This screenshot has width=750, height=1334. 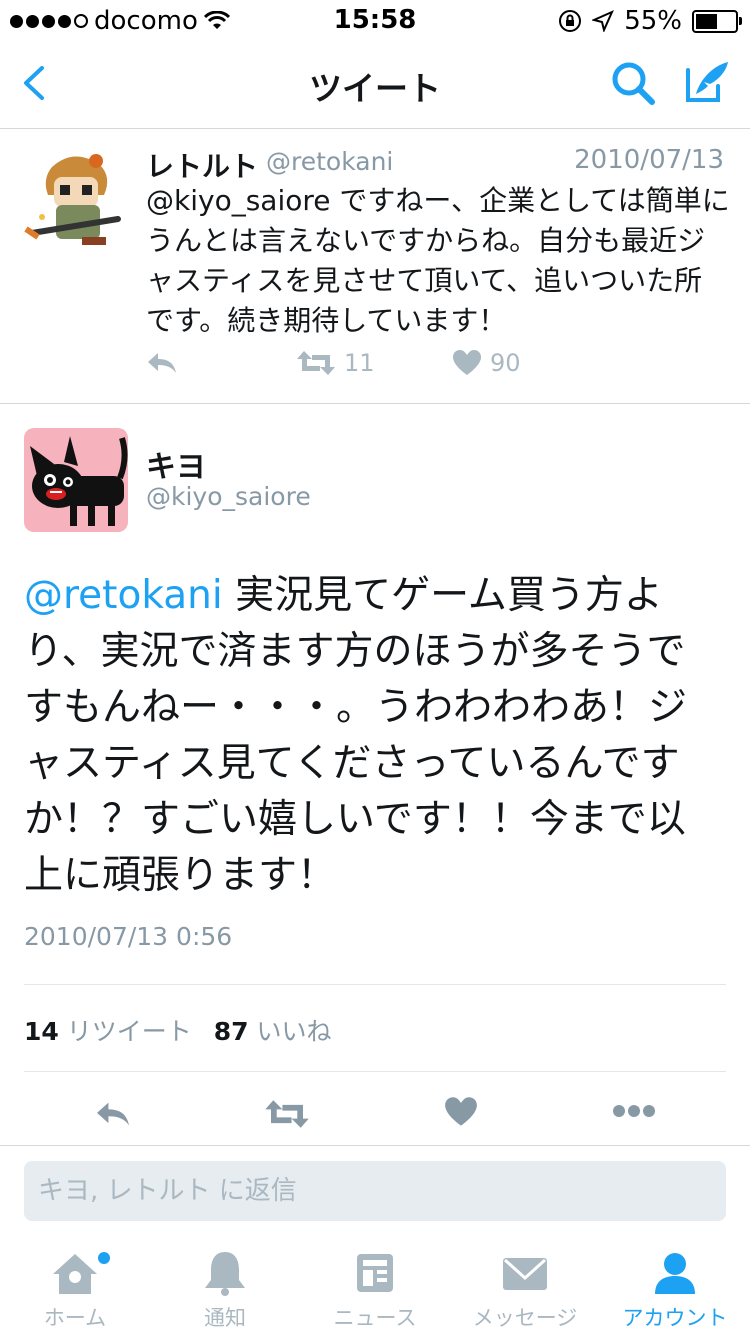 I want to click on like-button: 90, so click(x=486, y=363).